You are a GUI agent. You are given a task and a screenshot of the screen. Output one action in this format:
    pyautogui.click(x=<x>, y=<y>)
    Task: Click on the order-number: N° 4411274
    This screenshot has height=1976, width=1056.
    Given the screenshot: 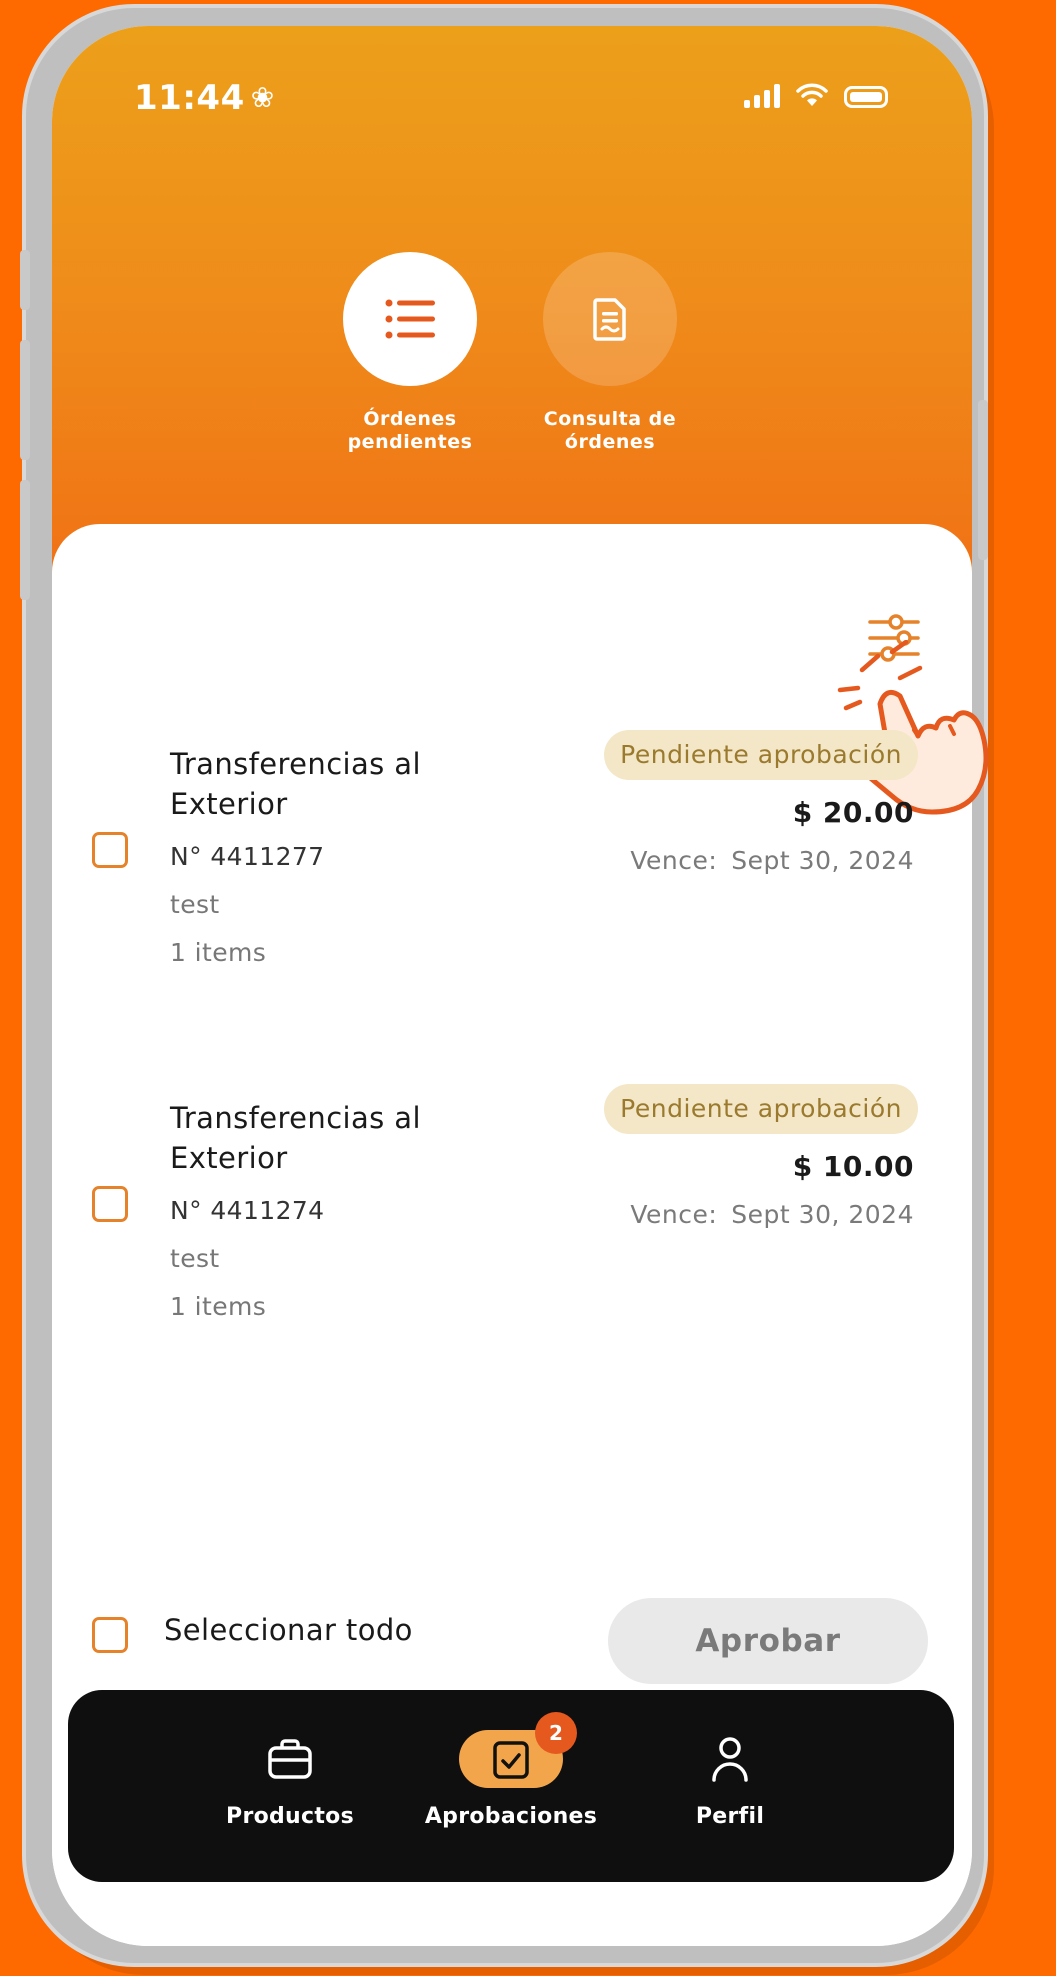 What is the action you would take?
    pyautogui.click(x=247, y=1210)
    